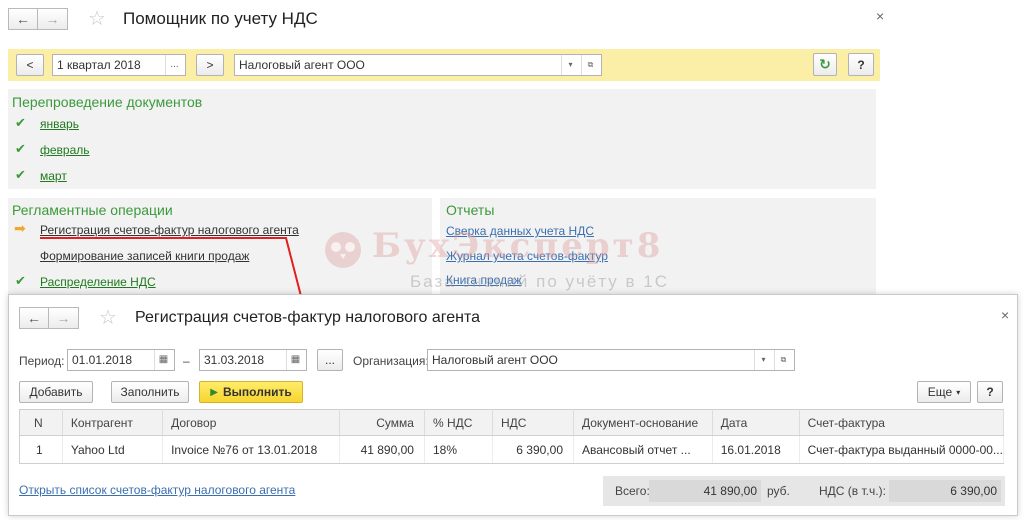 This screenshot has width=1024, height=520. Describe the element at coordinates (382, 422) in the screenshot. I see `col-header-amount: Сумма` at that location.